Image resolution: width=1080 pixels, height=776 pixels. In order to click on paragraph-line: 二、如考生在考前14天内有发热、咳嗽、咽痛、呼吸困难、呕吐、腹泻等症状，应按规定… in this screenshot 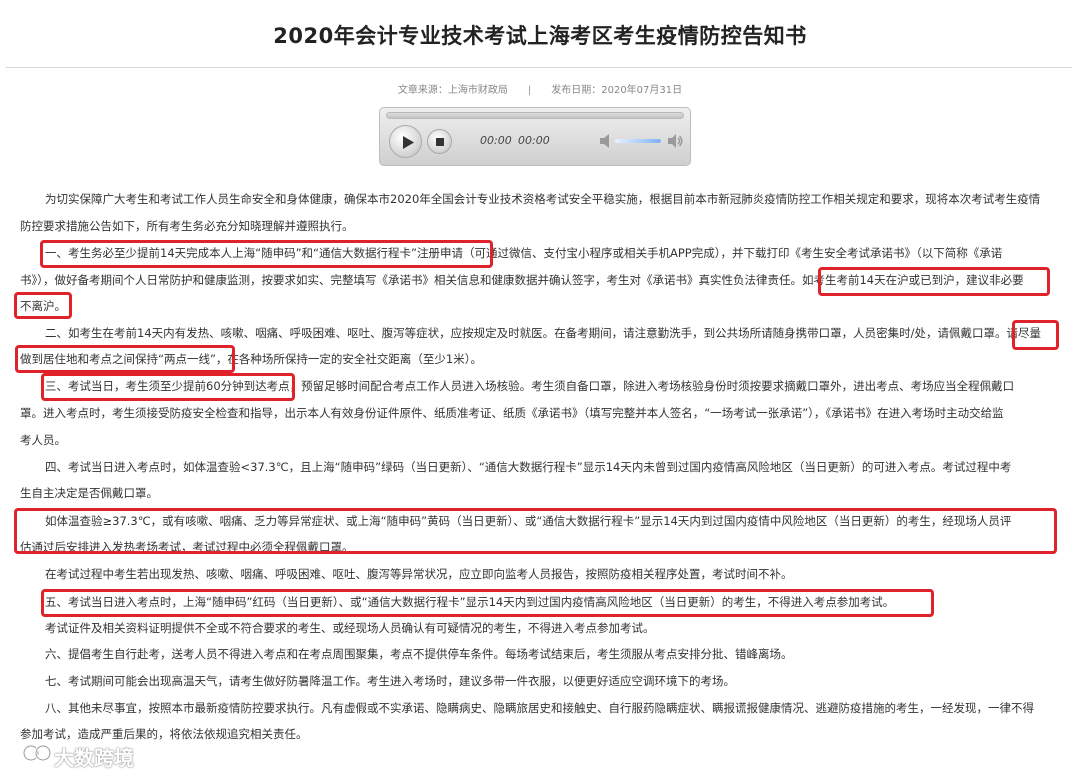, I will do `click(543, 333)`.